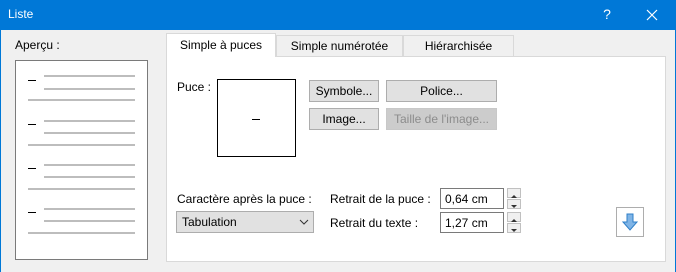 The height and width of the screenshot is (272, 676). What do you see at coordinates (194, 87) in the screenshot?
I see `bullet-label: Puce :` at bounding box center [194, 87].